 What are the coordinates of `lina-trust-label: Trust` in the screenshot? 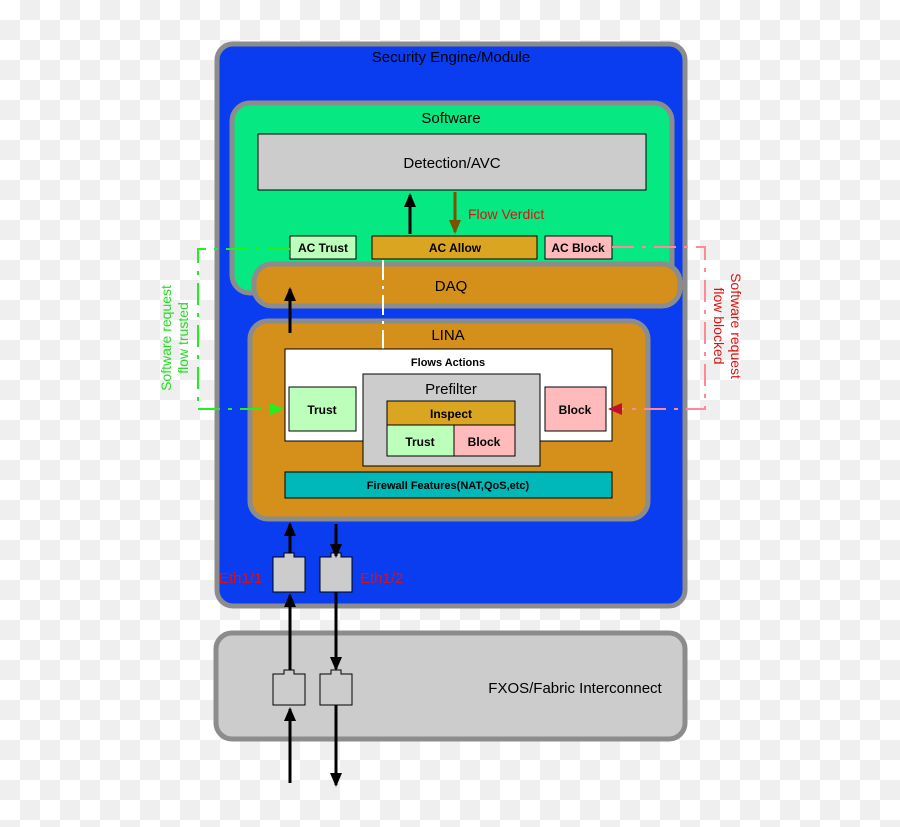 It's located at (321, 410).